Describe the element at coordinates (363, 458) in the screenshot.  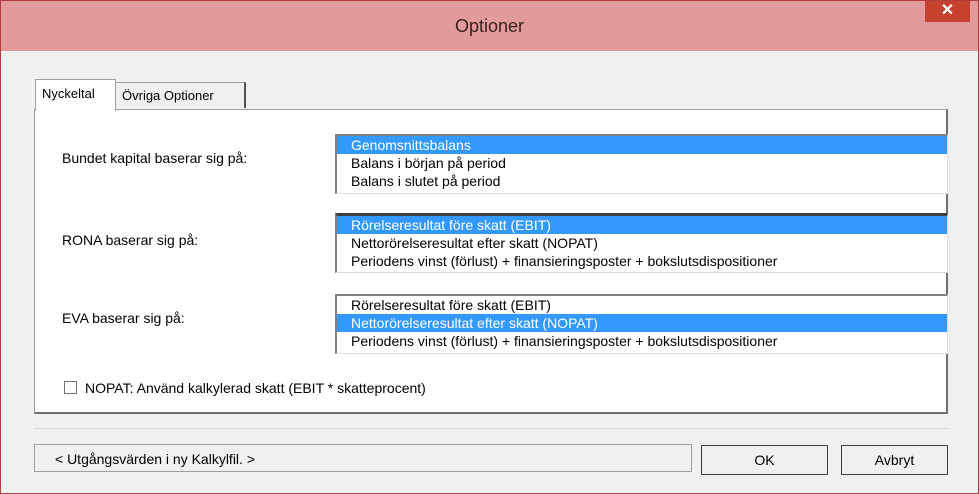
I see `status-field: < Utgångsvärden i ny Kalkylfil. >` at that location.